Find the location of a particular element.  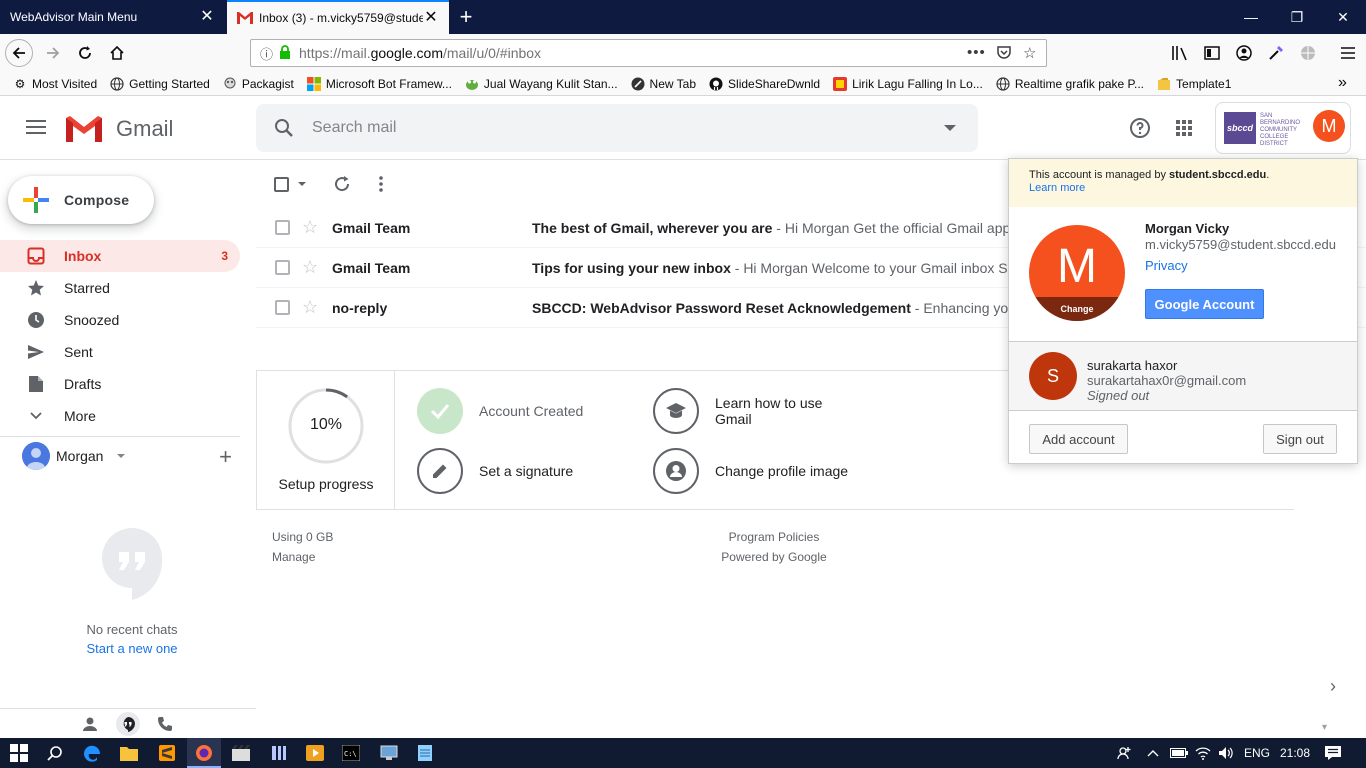

sidebar-item-more: More is located at coordinates (120, 416).